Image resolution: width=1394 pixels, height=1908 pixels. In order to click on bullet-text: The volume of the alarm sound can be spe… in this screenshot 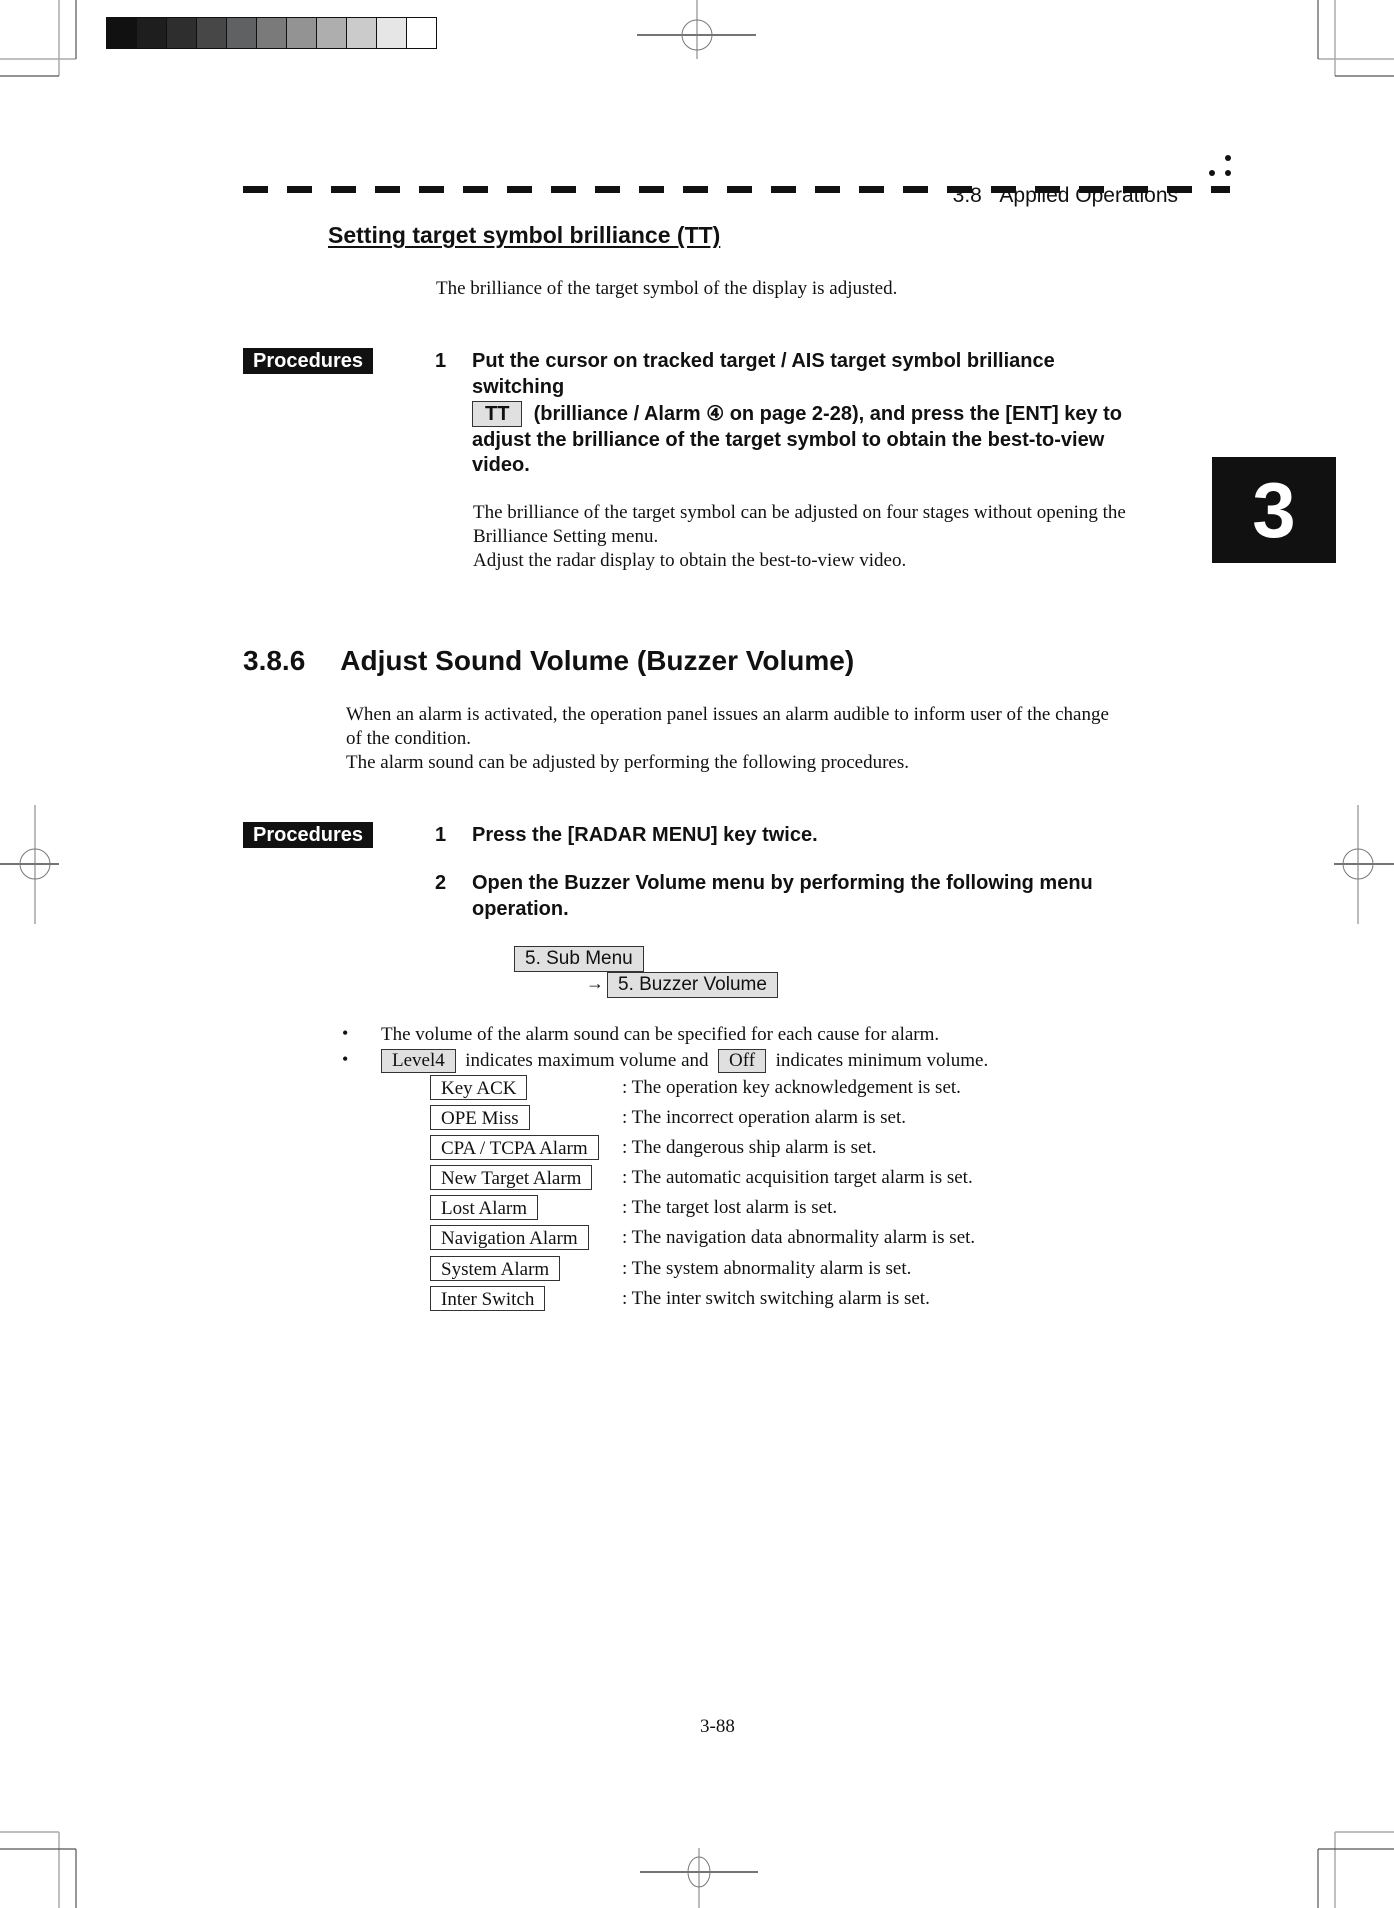, I will do `click(660, 1034)`.